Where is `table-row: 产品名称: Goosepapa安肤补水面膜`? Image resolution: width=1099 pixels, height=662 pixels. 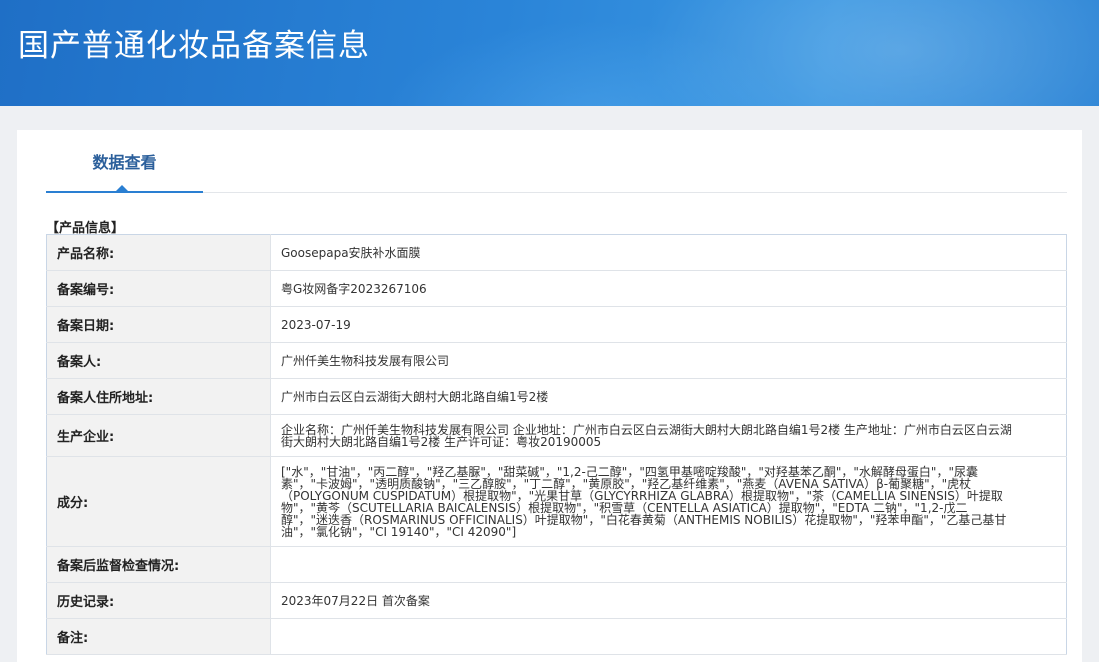
table-row: 产品名称: Goosepapa安肤补水面膜 is located at coordinates (556, 252).